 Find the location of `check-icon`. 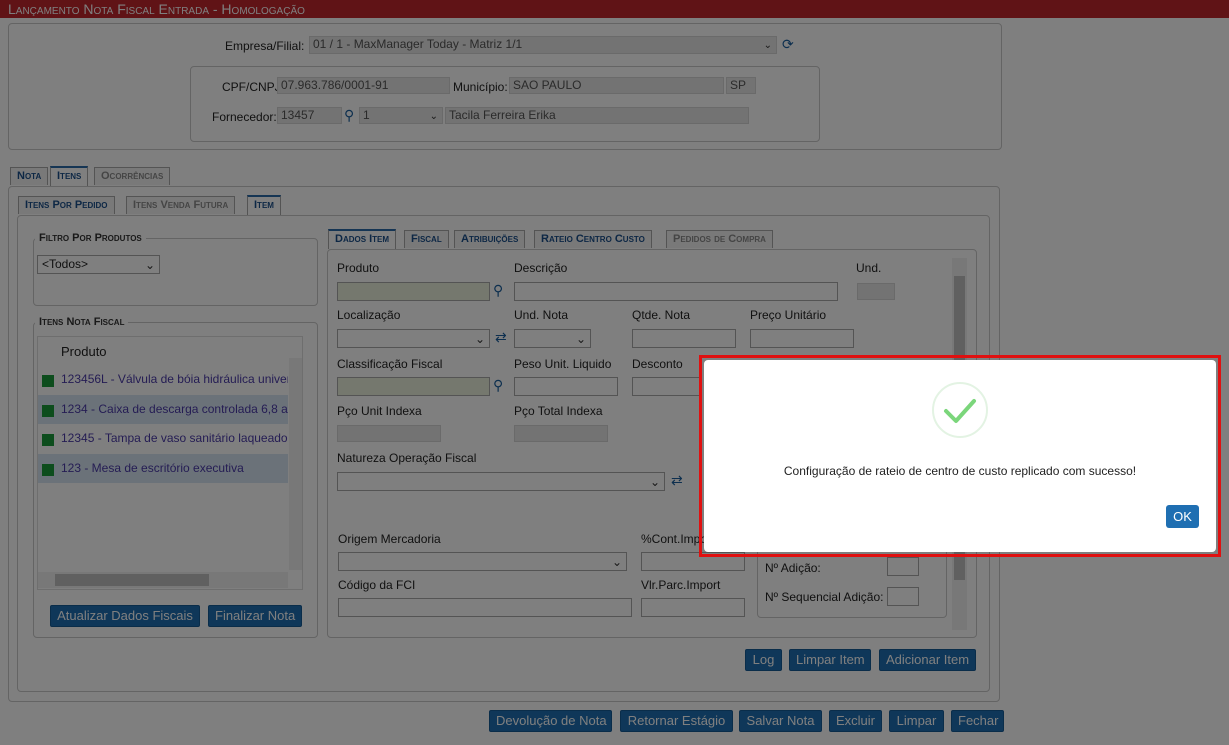

check-icon is located at coordinates (960, 411).